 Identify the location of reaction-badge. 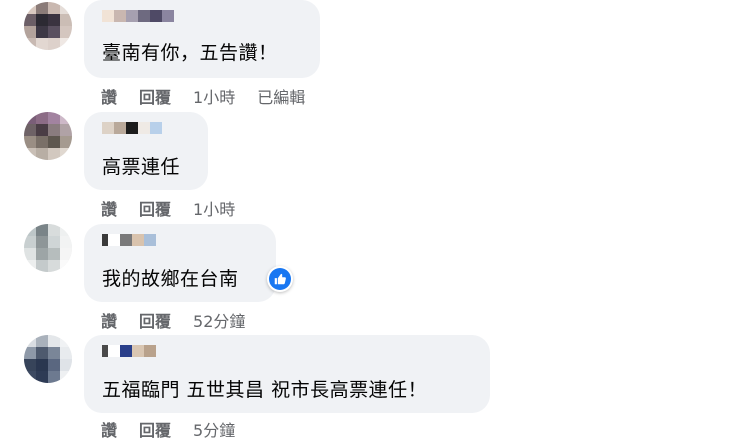
(280, 279).